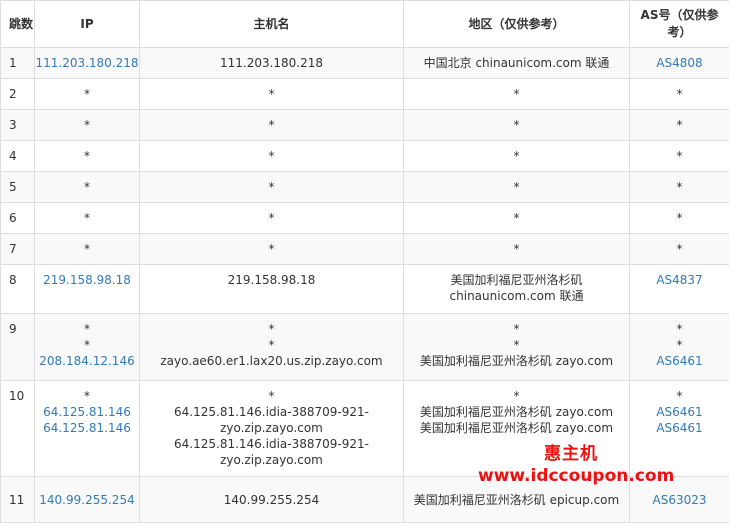 The height and width of the screenshot is (524, 729). Describe the element at coordinates (17, 347) in the screenshot. I see `hop-number: 9` at that location.